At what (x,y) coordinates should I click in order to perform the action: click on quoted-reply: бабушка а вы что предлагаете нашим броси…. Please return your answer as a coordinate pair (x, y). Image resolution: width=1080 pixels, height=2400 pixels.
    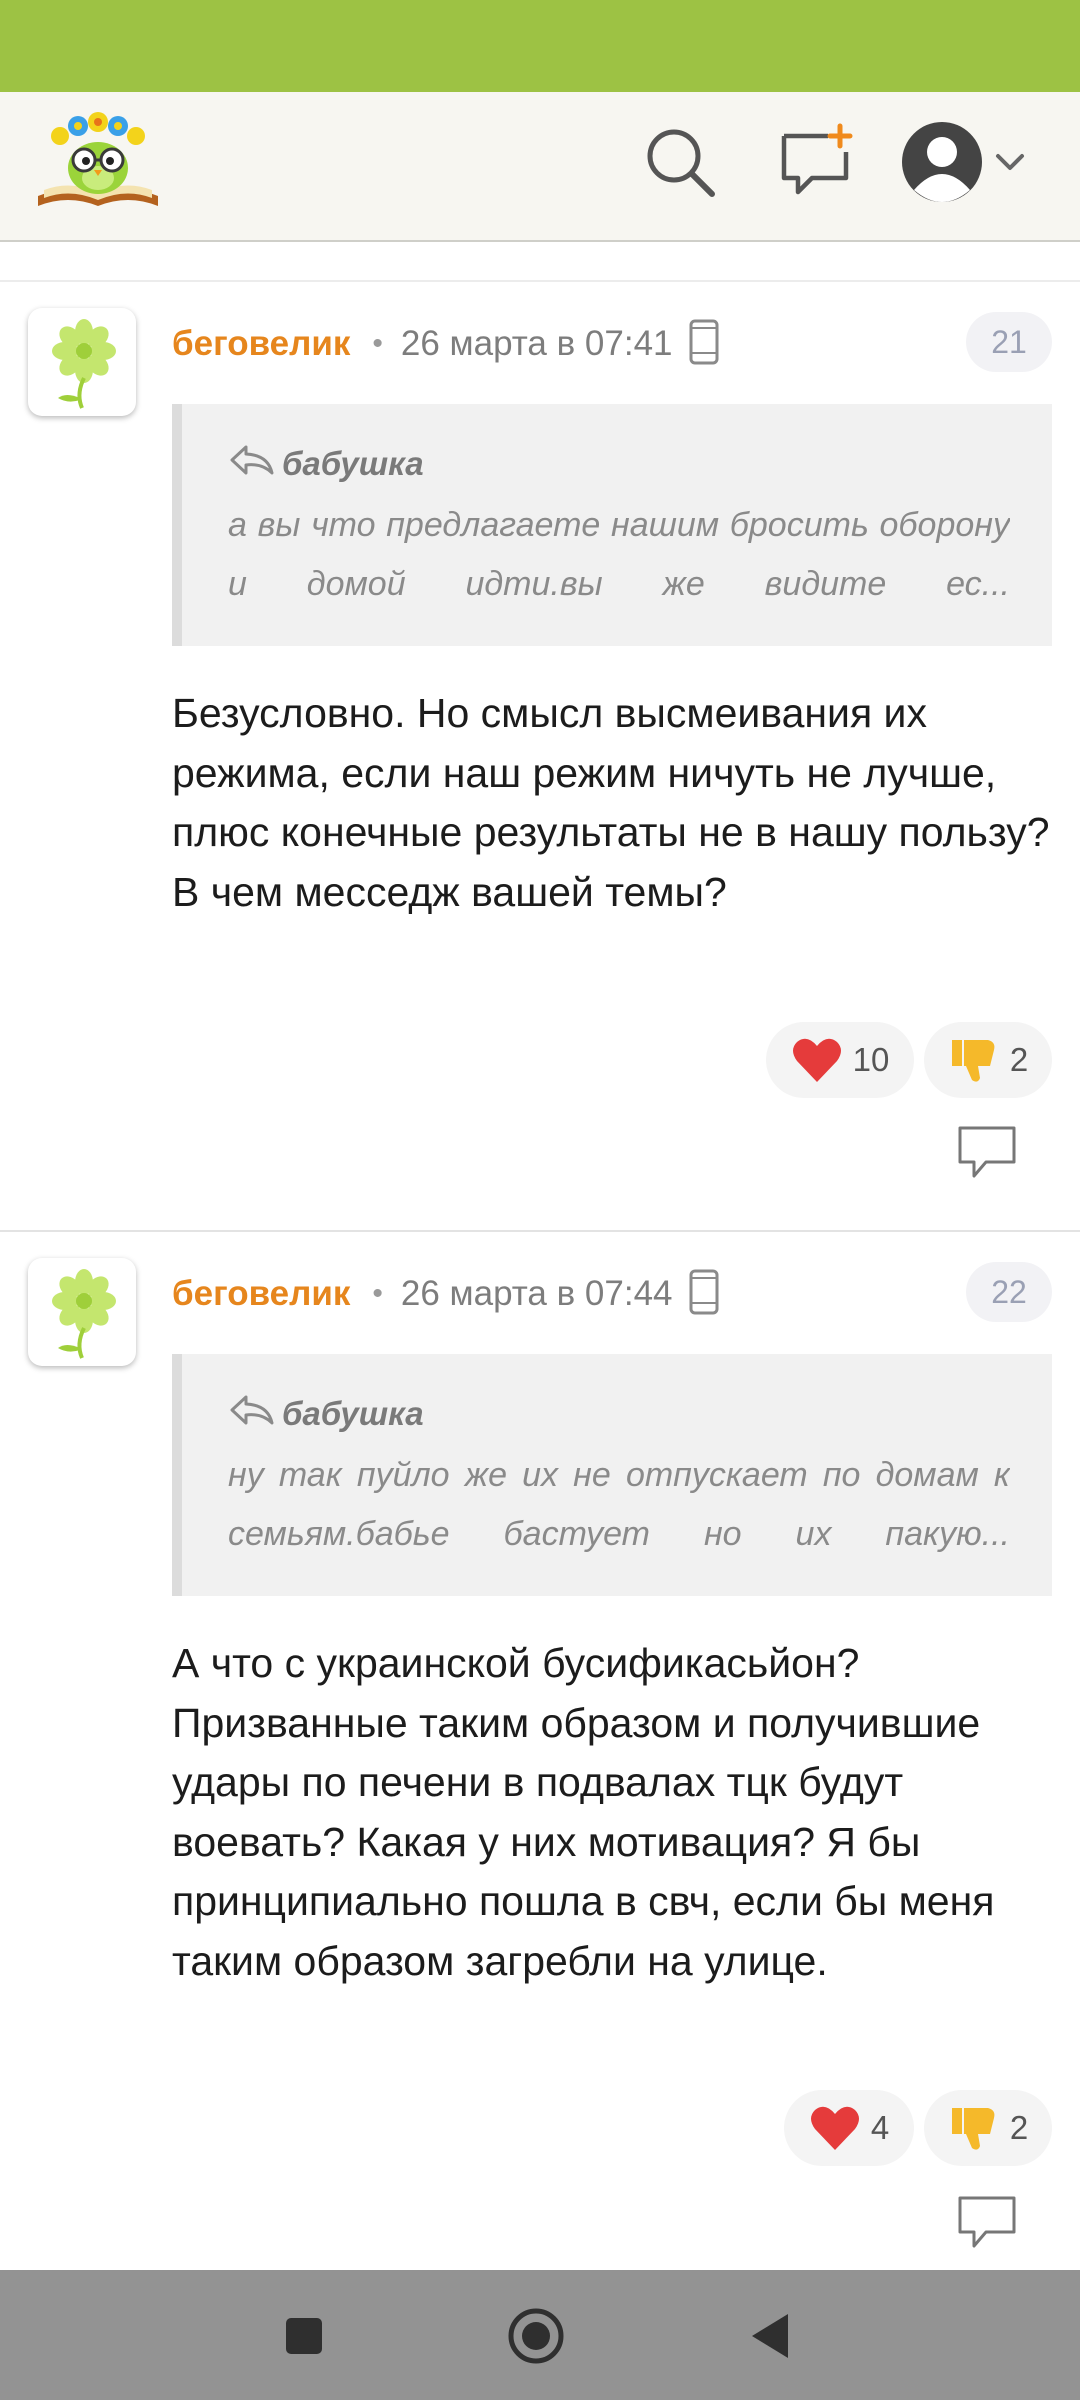
    Looking at the image, I should click on (612, 525).